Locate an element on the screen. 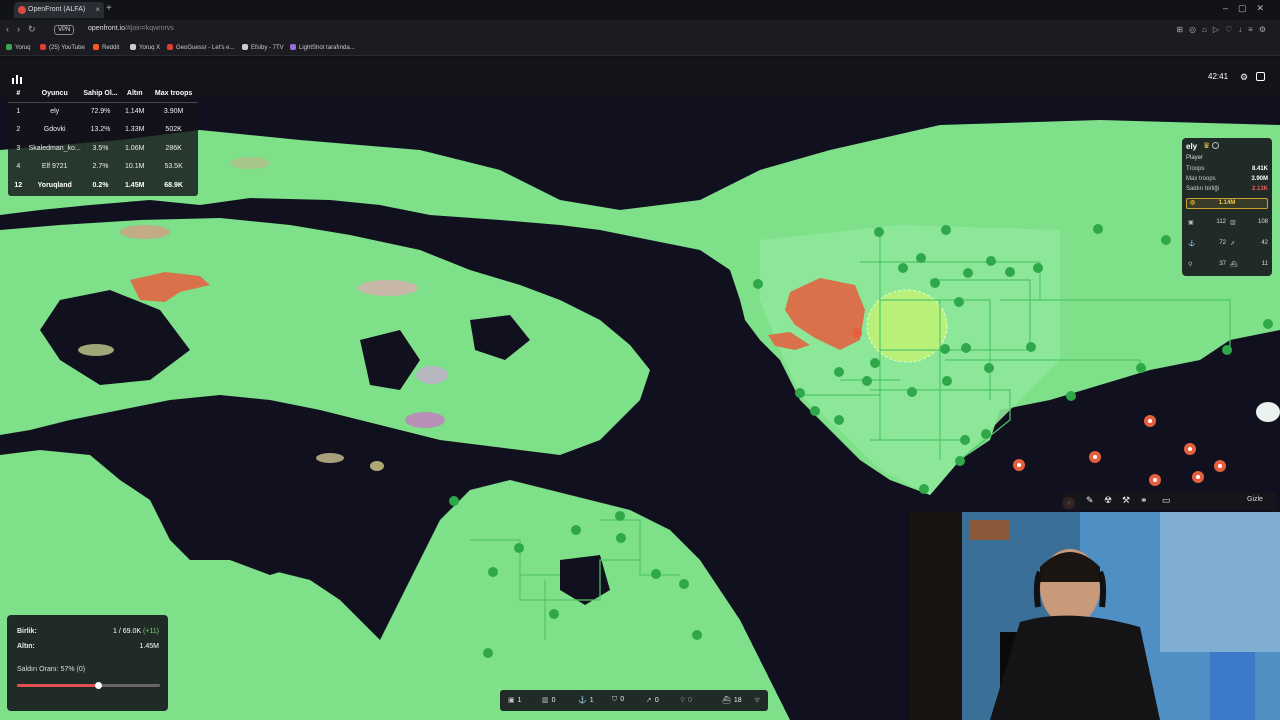  player-attack-zone is located at coordinates (907, 326).